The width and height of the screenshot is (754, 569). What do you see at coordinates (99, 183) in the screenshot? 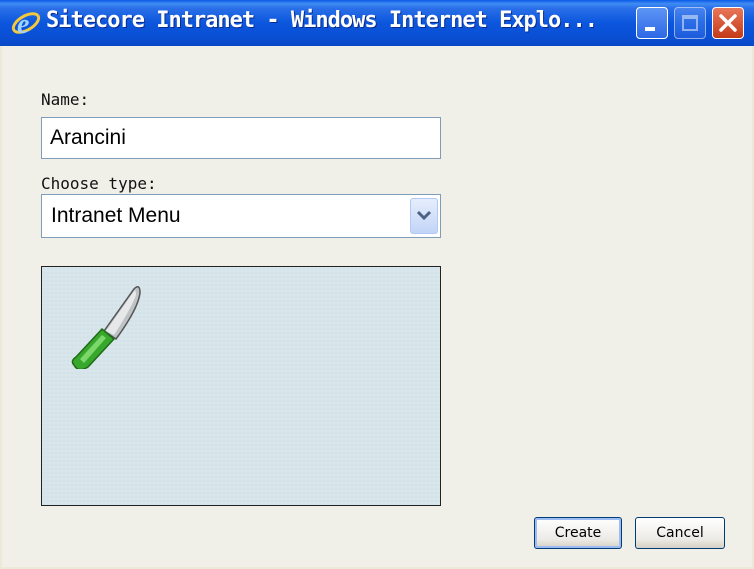
I see `choose-type-label: Choose type:` at bounding box center [99, 183].